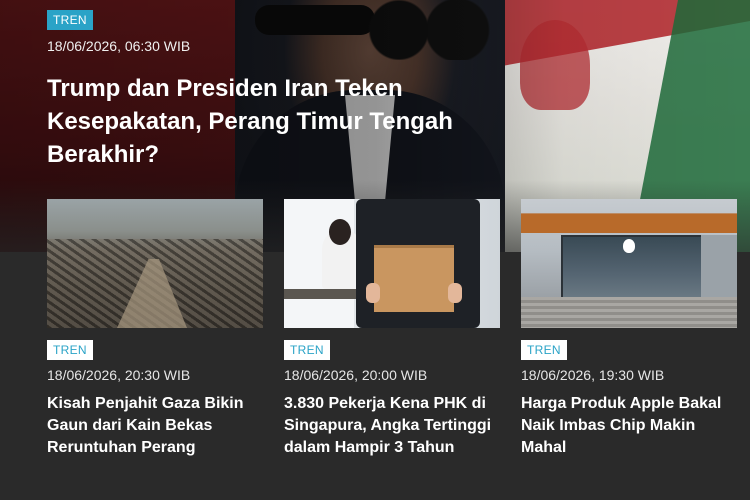 The width and height of the screenshot is (750, 500). I want to click on article-date: 18/06/2026, 20:00 WIB, so click(356, 375).